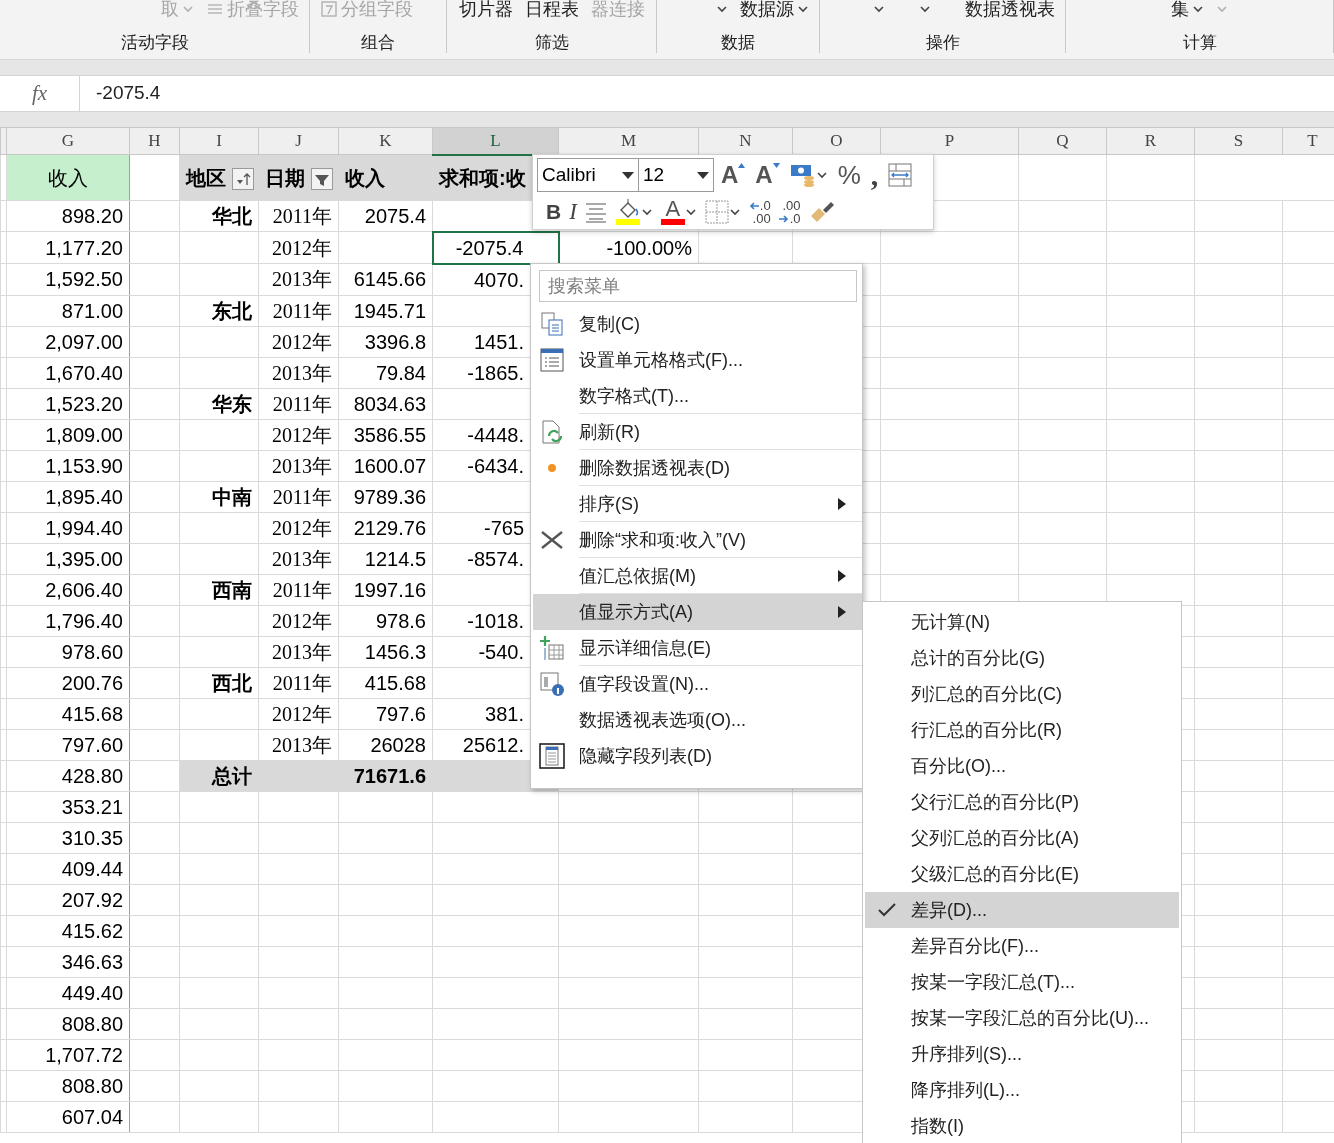 Image resolution: width=1334 pixels, height=1143 pixels. I want to click on menu-item: 列汇总的百分比(C), so click(1022, 694).